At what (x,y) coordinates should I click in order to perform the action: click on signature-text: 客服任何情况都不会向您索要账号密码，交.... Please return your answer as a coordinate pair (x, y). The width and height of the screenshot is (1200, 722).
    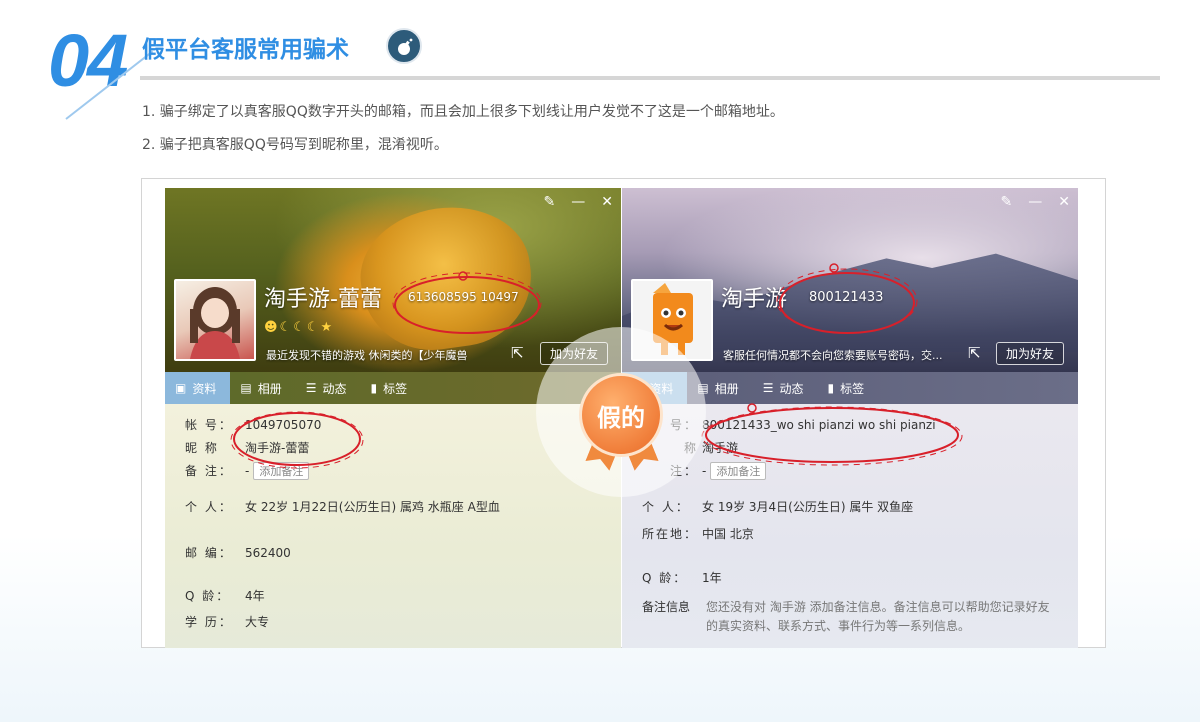
    Looking at the image, I should click on (833, 355).